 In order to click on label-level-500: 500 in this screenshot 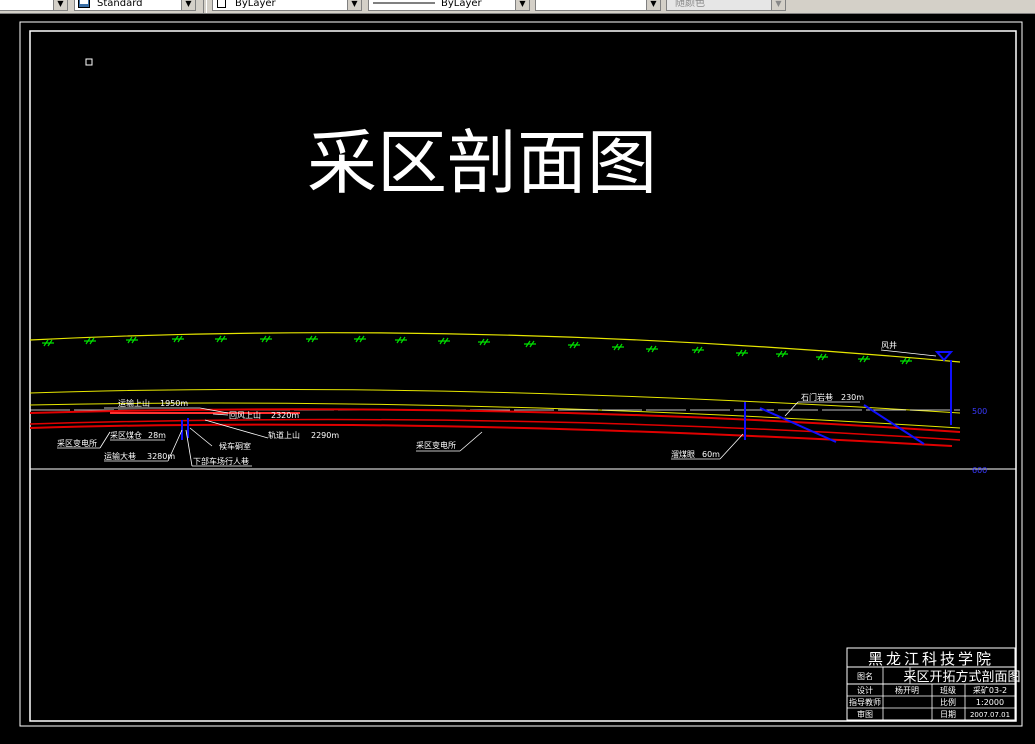, I will do `click(979, 411)`.